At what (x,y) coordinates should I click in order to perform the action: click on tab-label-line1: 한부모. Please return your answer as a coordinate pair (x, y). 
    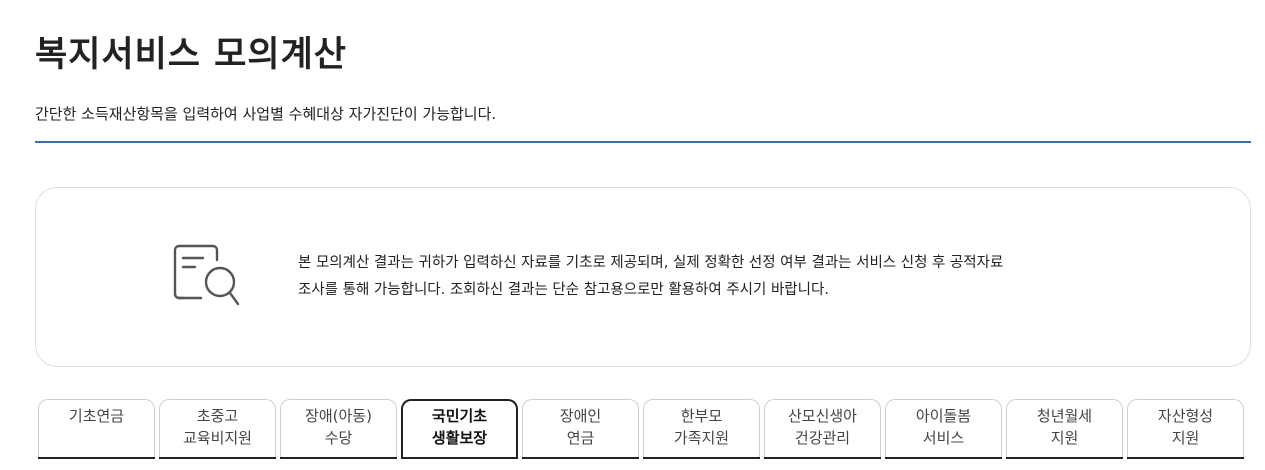
    Looking at the image, I should click on (701, 416).